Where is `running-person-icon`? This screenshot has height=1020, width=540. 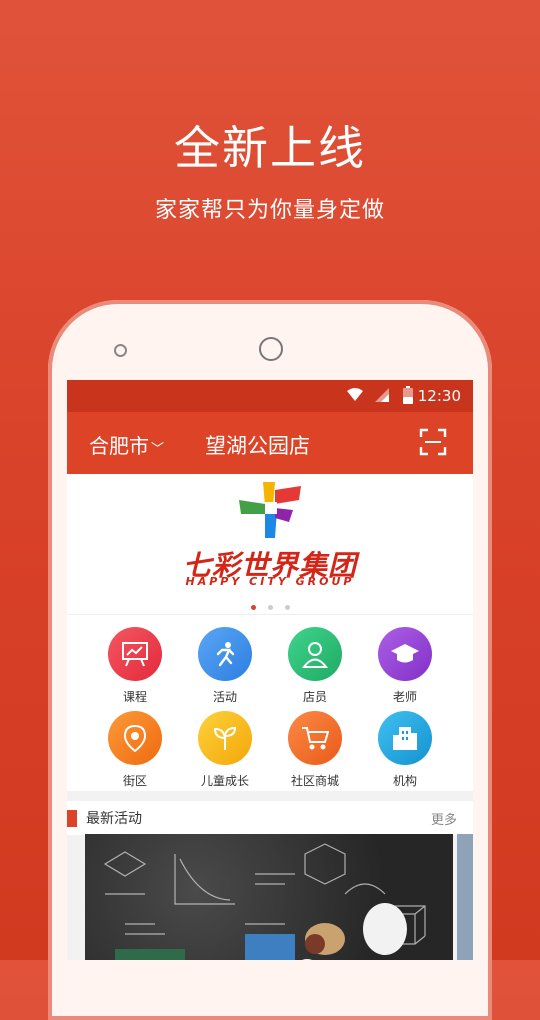
running-person-icon is located at coordinates (225, 654).